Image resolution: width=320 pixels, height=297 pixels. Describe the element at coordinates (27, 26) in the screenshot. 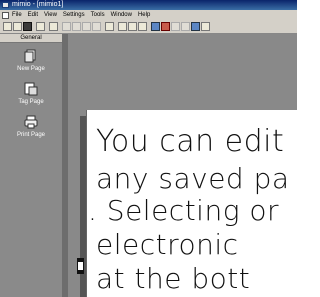

I see `save-icon` at that location.